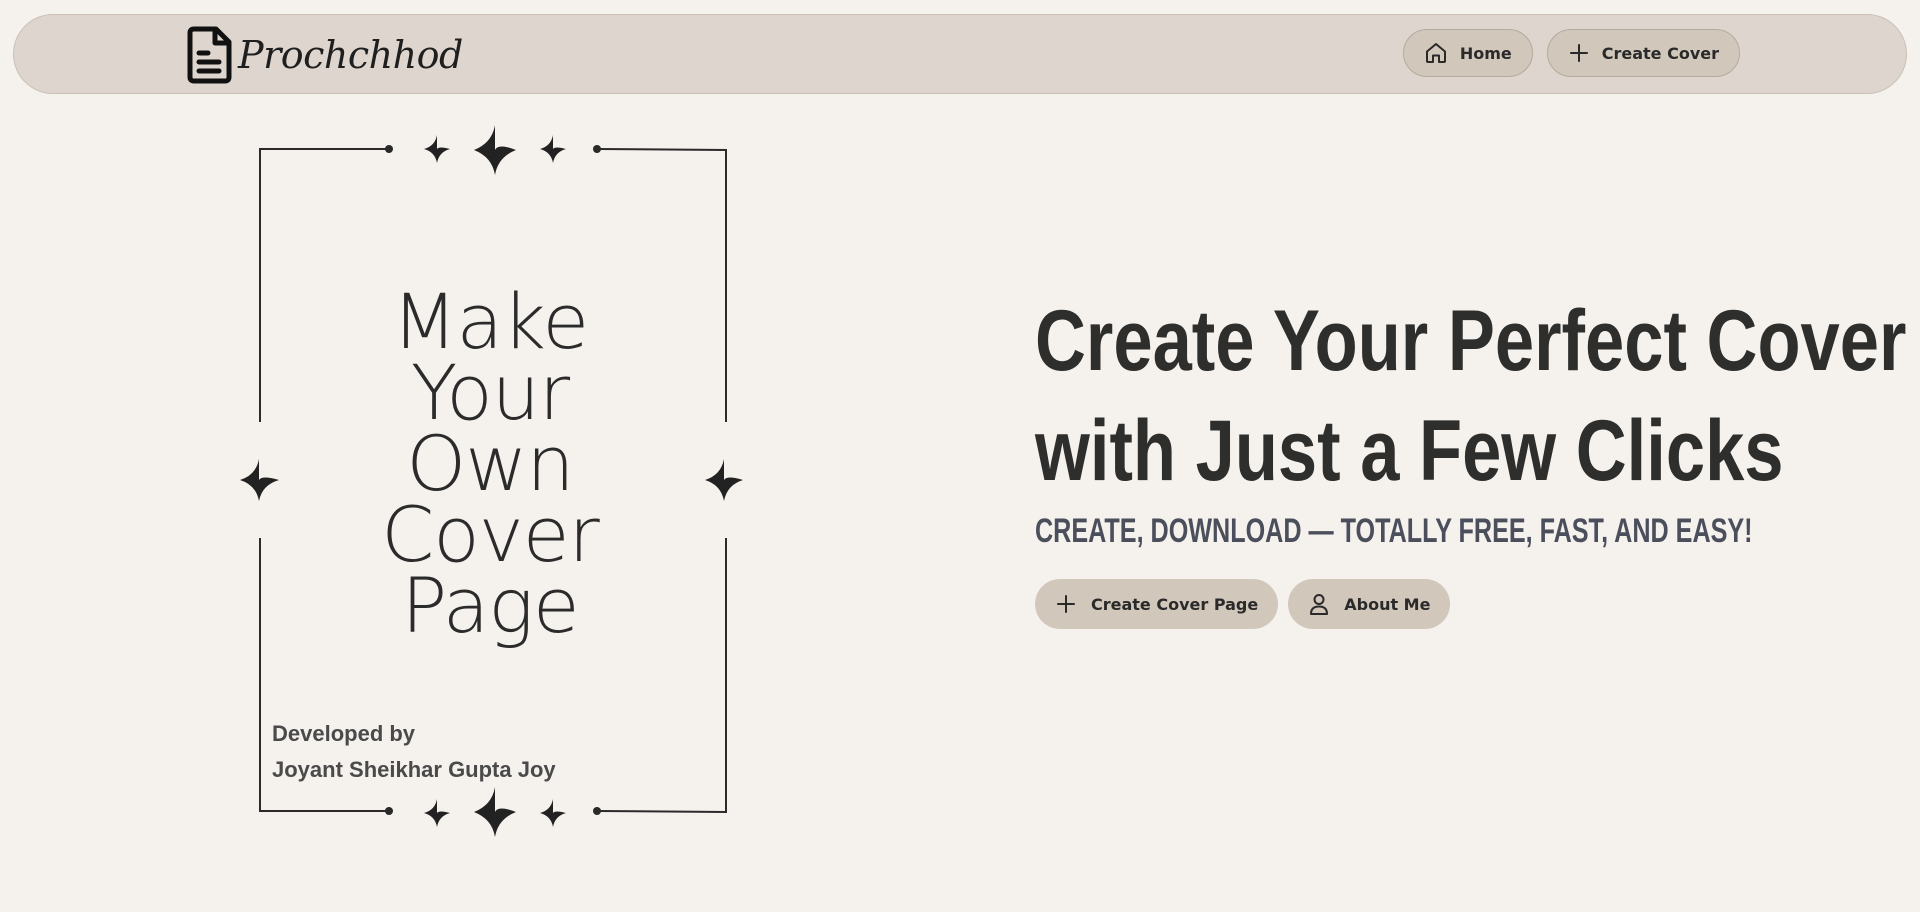 Image resolution: width=1920 pixels, height=912 pixels. Describe the element at coordinates (1175, 604) in the screenshot. I see `create-cover-page-label: Create Cover Page` at that location.